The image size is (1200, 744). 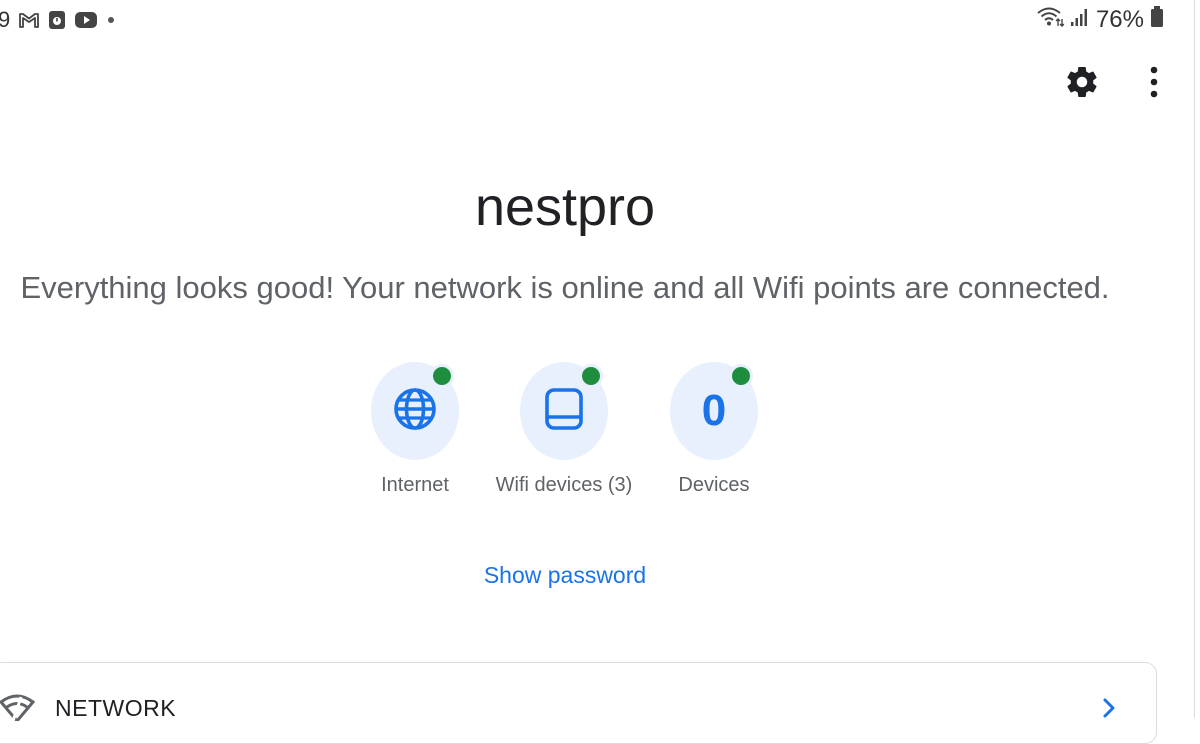 What do you see at coordinates (111, 20) in the screenshot?
I see `dot-icon` at bounding box center [111, 20].